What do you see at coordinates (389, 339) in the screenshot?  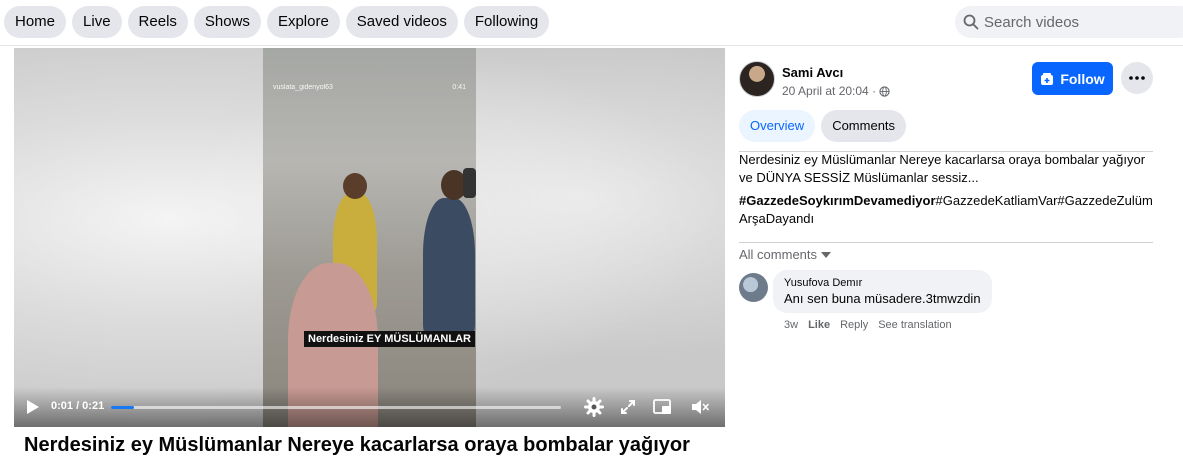 I see `video-caption: Nerdesiniz EY MÜSLÜMANLAR` at bounding box center [389, 339].